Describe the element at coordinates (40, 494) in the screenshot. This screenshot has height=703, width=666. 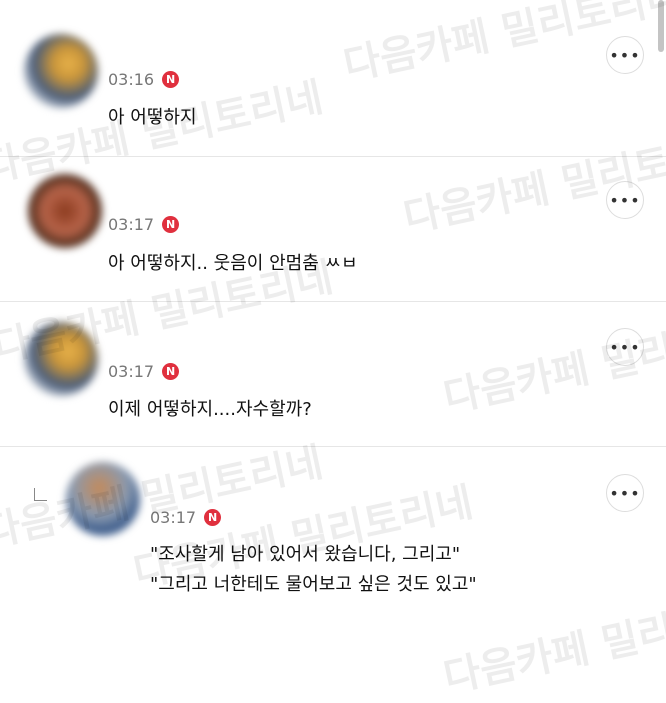
I see `reply-arrow-icon` at that location.